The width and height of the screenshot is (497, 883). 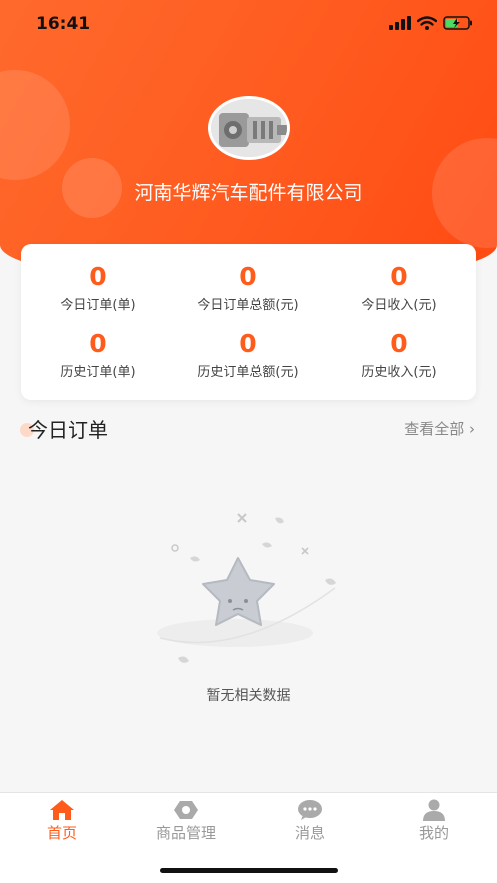 I want to click on battery-icon, so click(x=457, y=23).